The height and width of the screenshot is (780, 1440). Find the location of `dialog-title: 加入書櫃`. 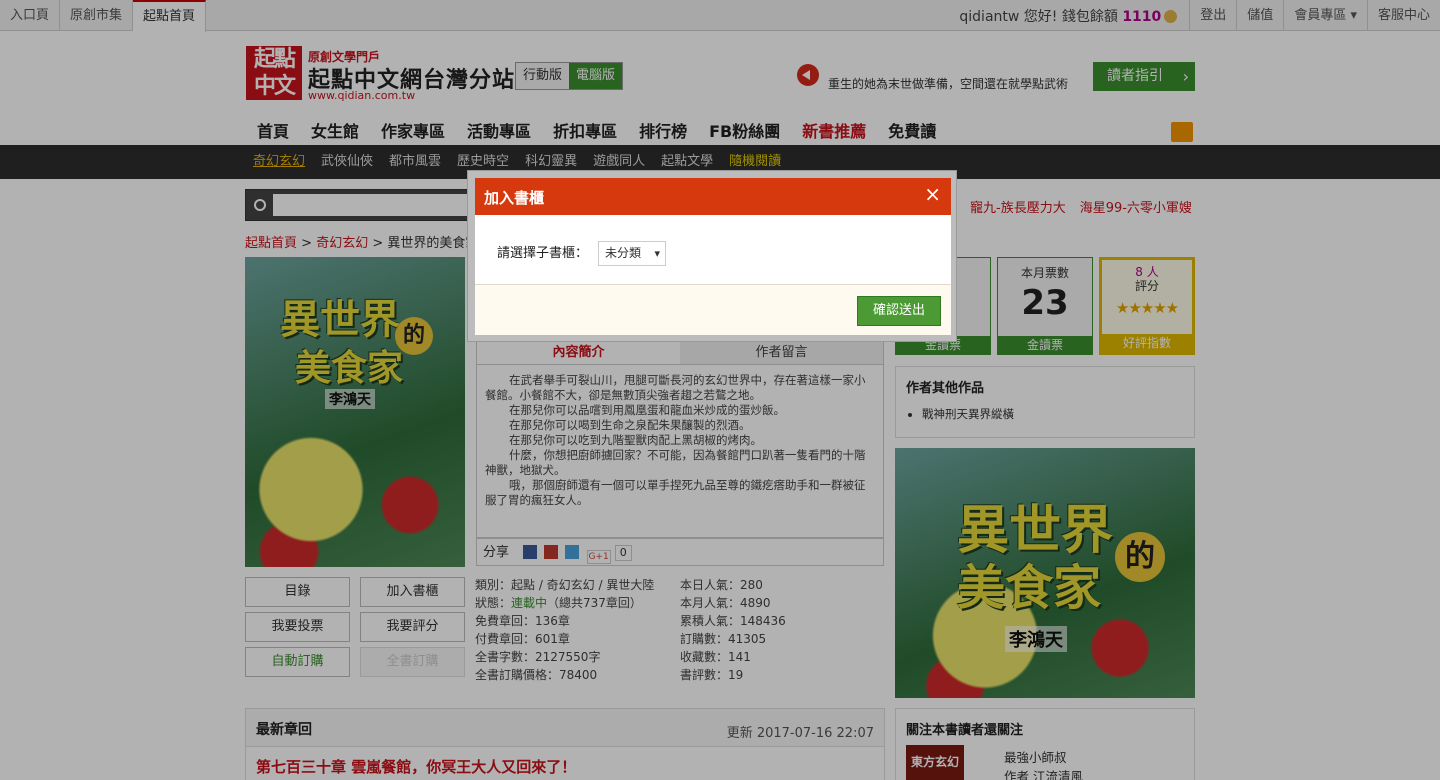

dialog-title: 加入書櫃 is located at coordinates (514, 198).